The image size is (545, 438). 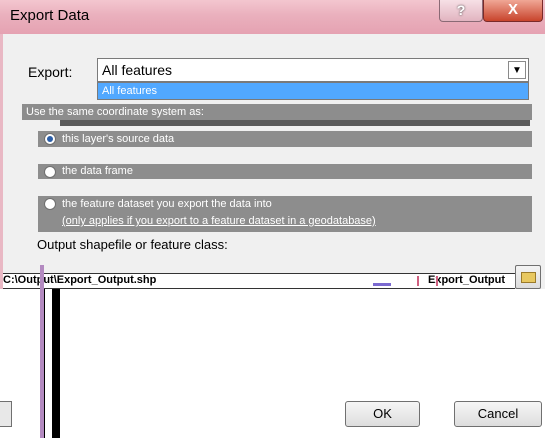 What do you see at coordinates (80, 280) in the screenshot?
I see `output-path-value: C:\Output\Export_Output.shp` at bounding box center [80, 280].